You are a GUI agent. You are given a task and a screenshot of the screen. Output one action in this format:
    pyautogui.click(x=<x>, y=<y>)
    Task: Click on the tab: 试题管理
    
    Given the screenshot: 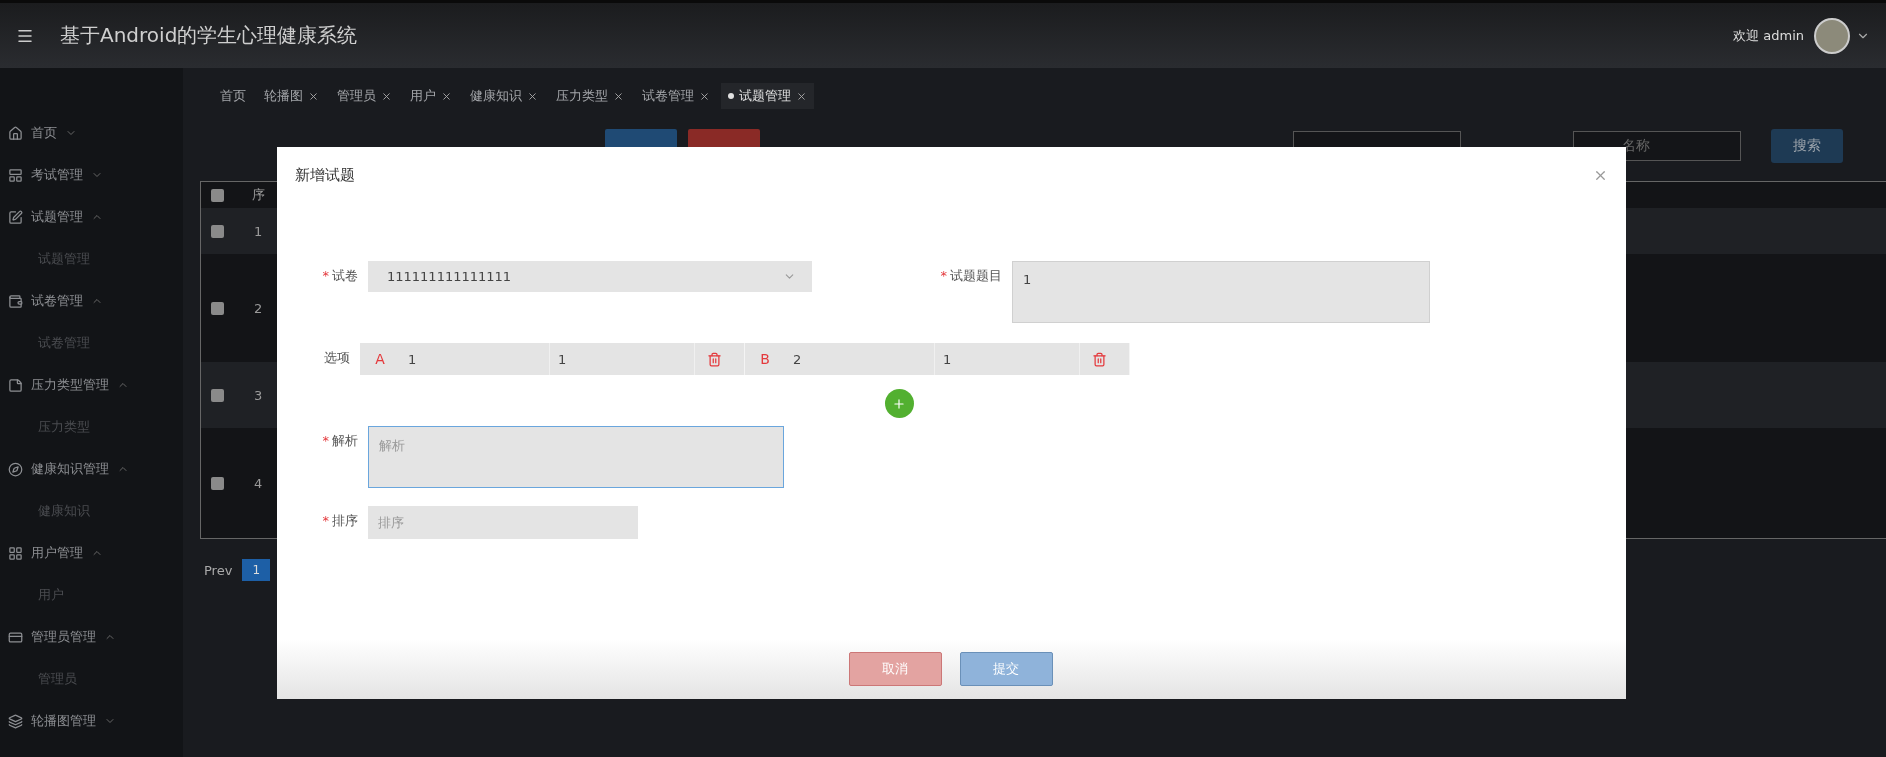 What is the action you would take?
    pyautogui.click(x=767, y=96)
    